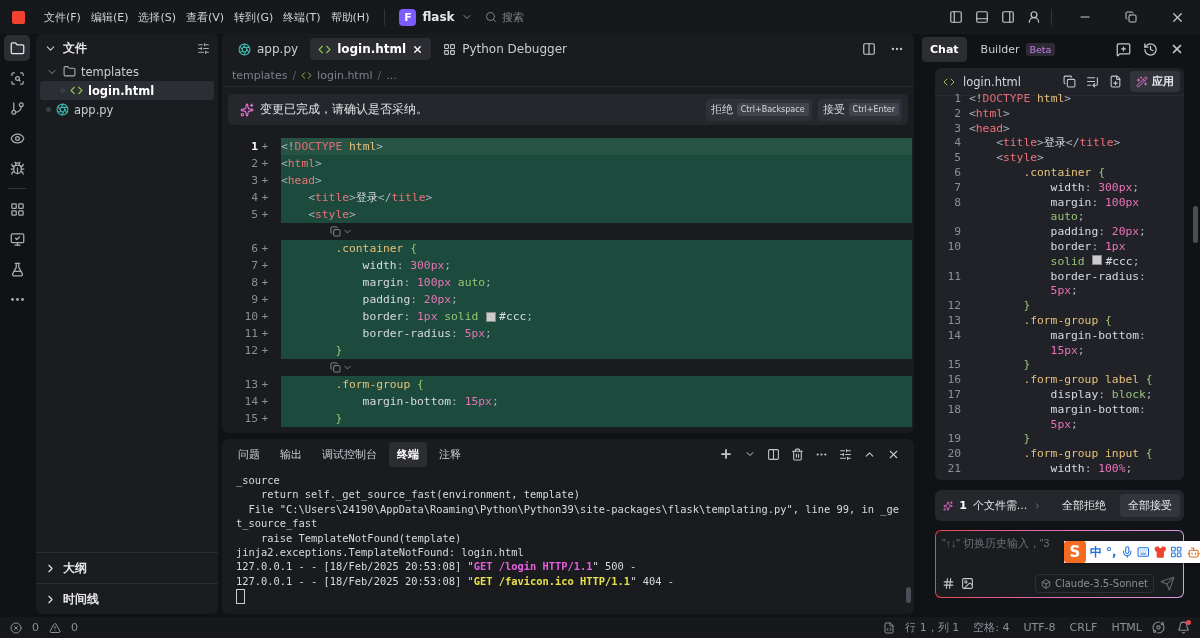 Image resolution: width=1200 pixels, height=638 pixels. I want to click on warning-icon, so click(55, 627).